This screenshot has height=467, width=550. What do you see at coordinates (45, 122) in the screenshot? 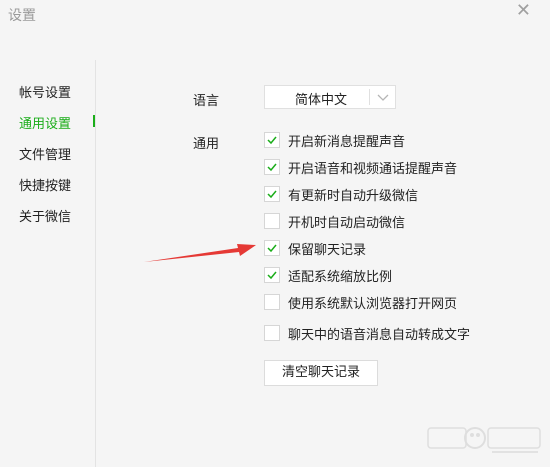
I see `sidebar-item-general: 通用设置` at bounding box center [45, 122].